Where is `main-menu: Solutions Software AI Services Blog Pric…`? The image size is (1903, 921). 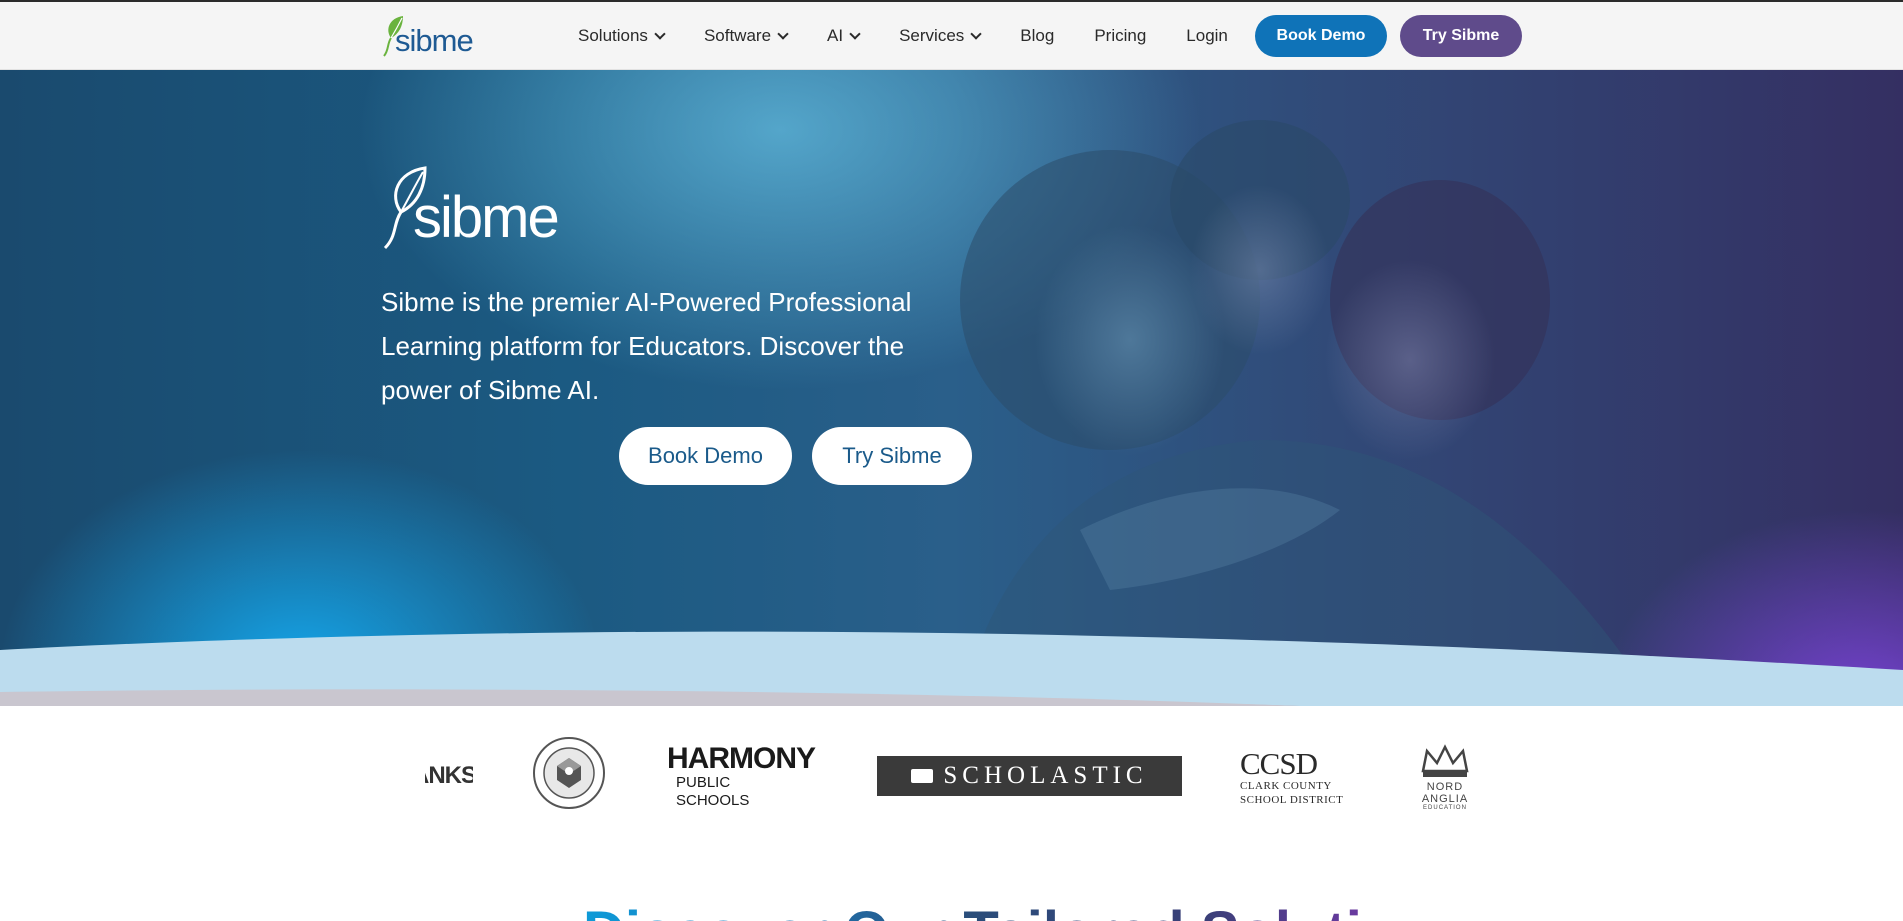 main-menu: Solutions Software AI Services Blog Pric… is located at coordinates (923, 36).